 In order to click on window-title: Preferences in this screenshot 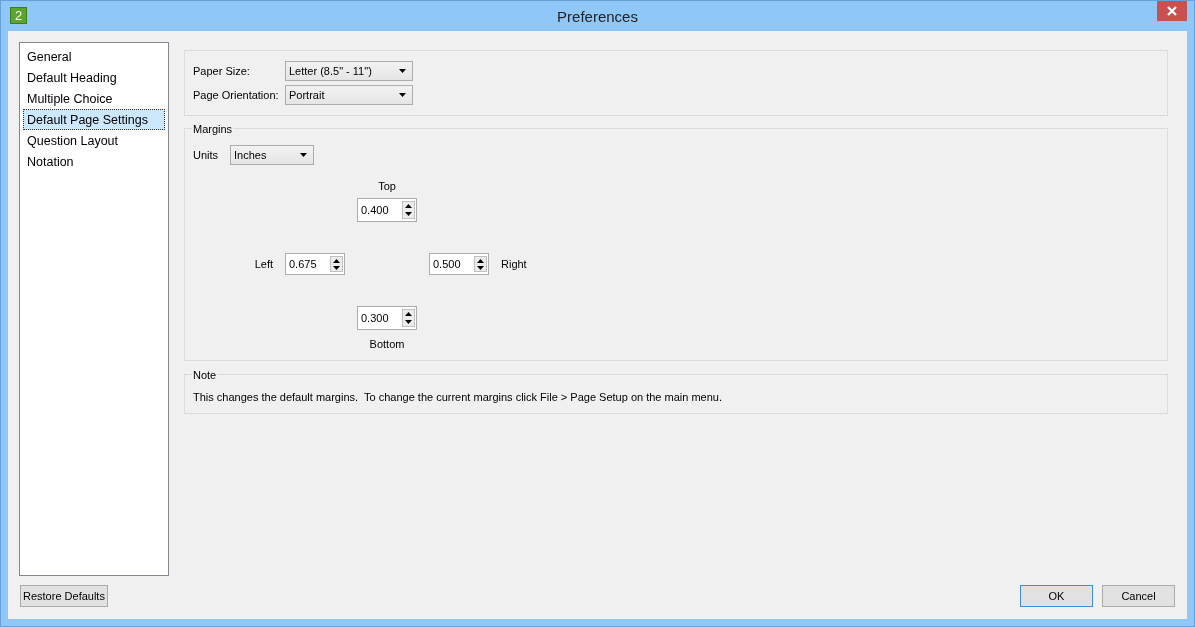, I will do `click(597, 16)`.